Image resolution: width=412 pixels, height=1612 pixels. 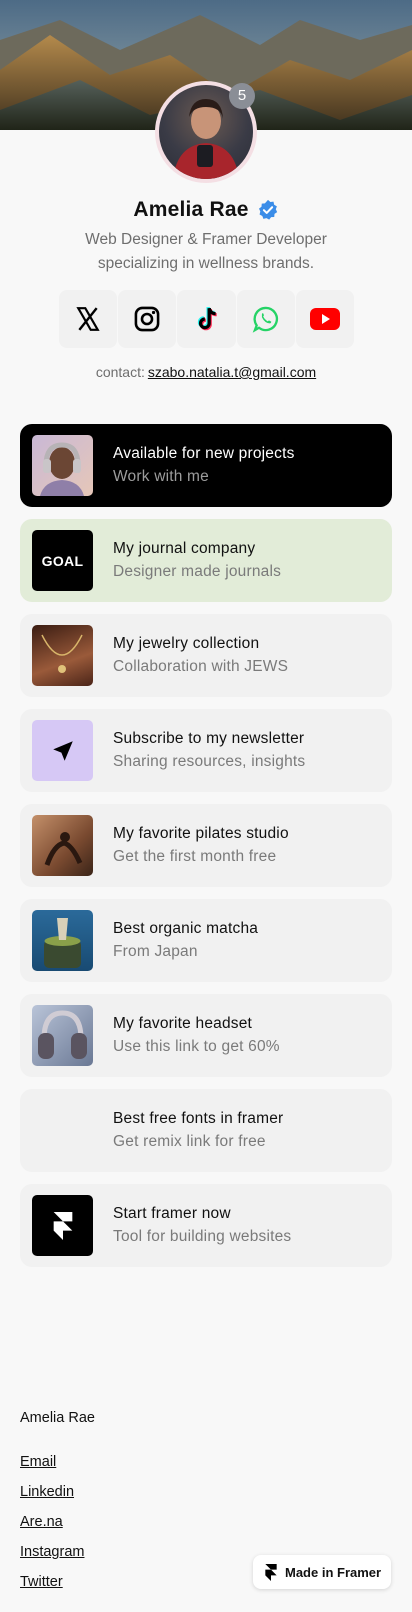 I want to click on pilates-thumbnail, so click(x=62, y=845).